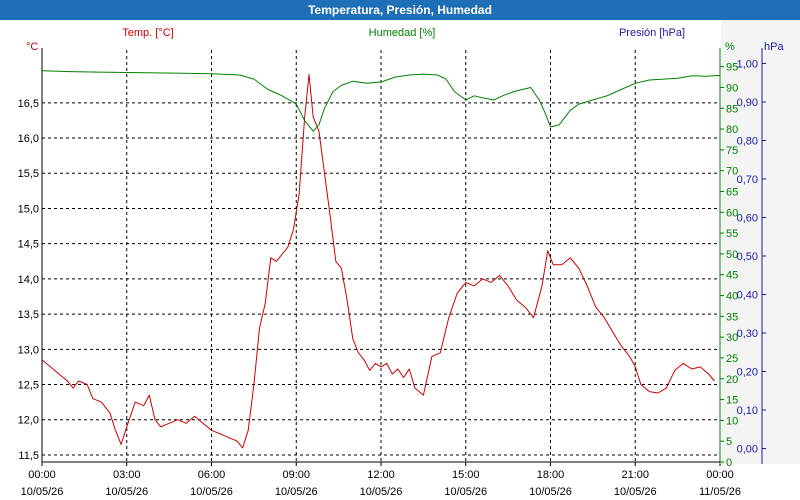 This screenshot has height=500, width=800. Describe the element at coordinates (28, 280) in the screenshot. I see `temperature-tick-label: 14,0` at that location.